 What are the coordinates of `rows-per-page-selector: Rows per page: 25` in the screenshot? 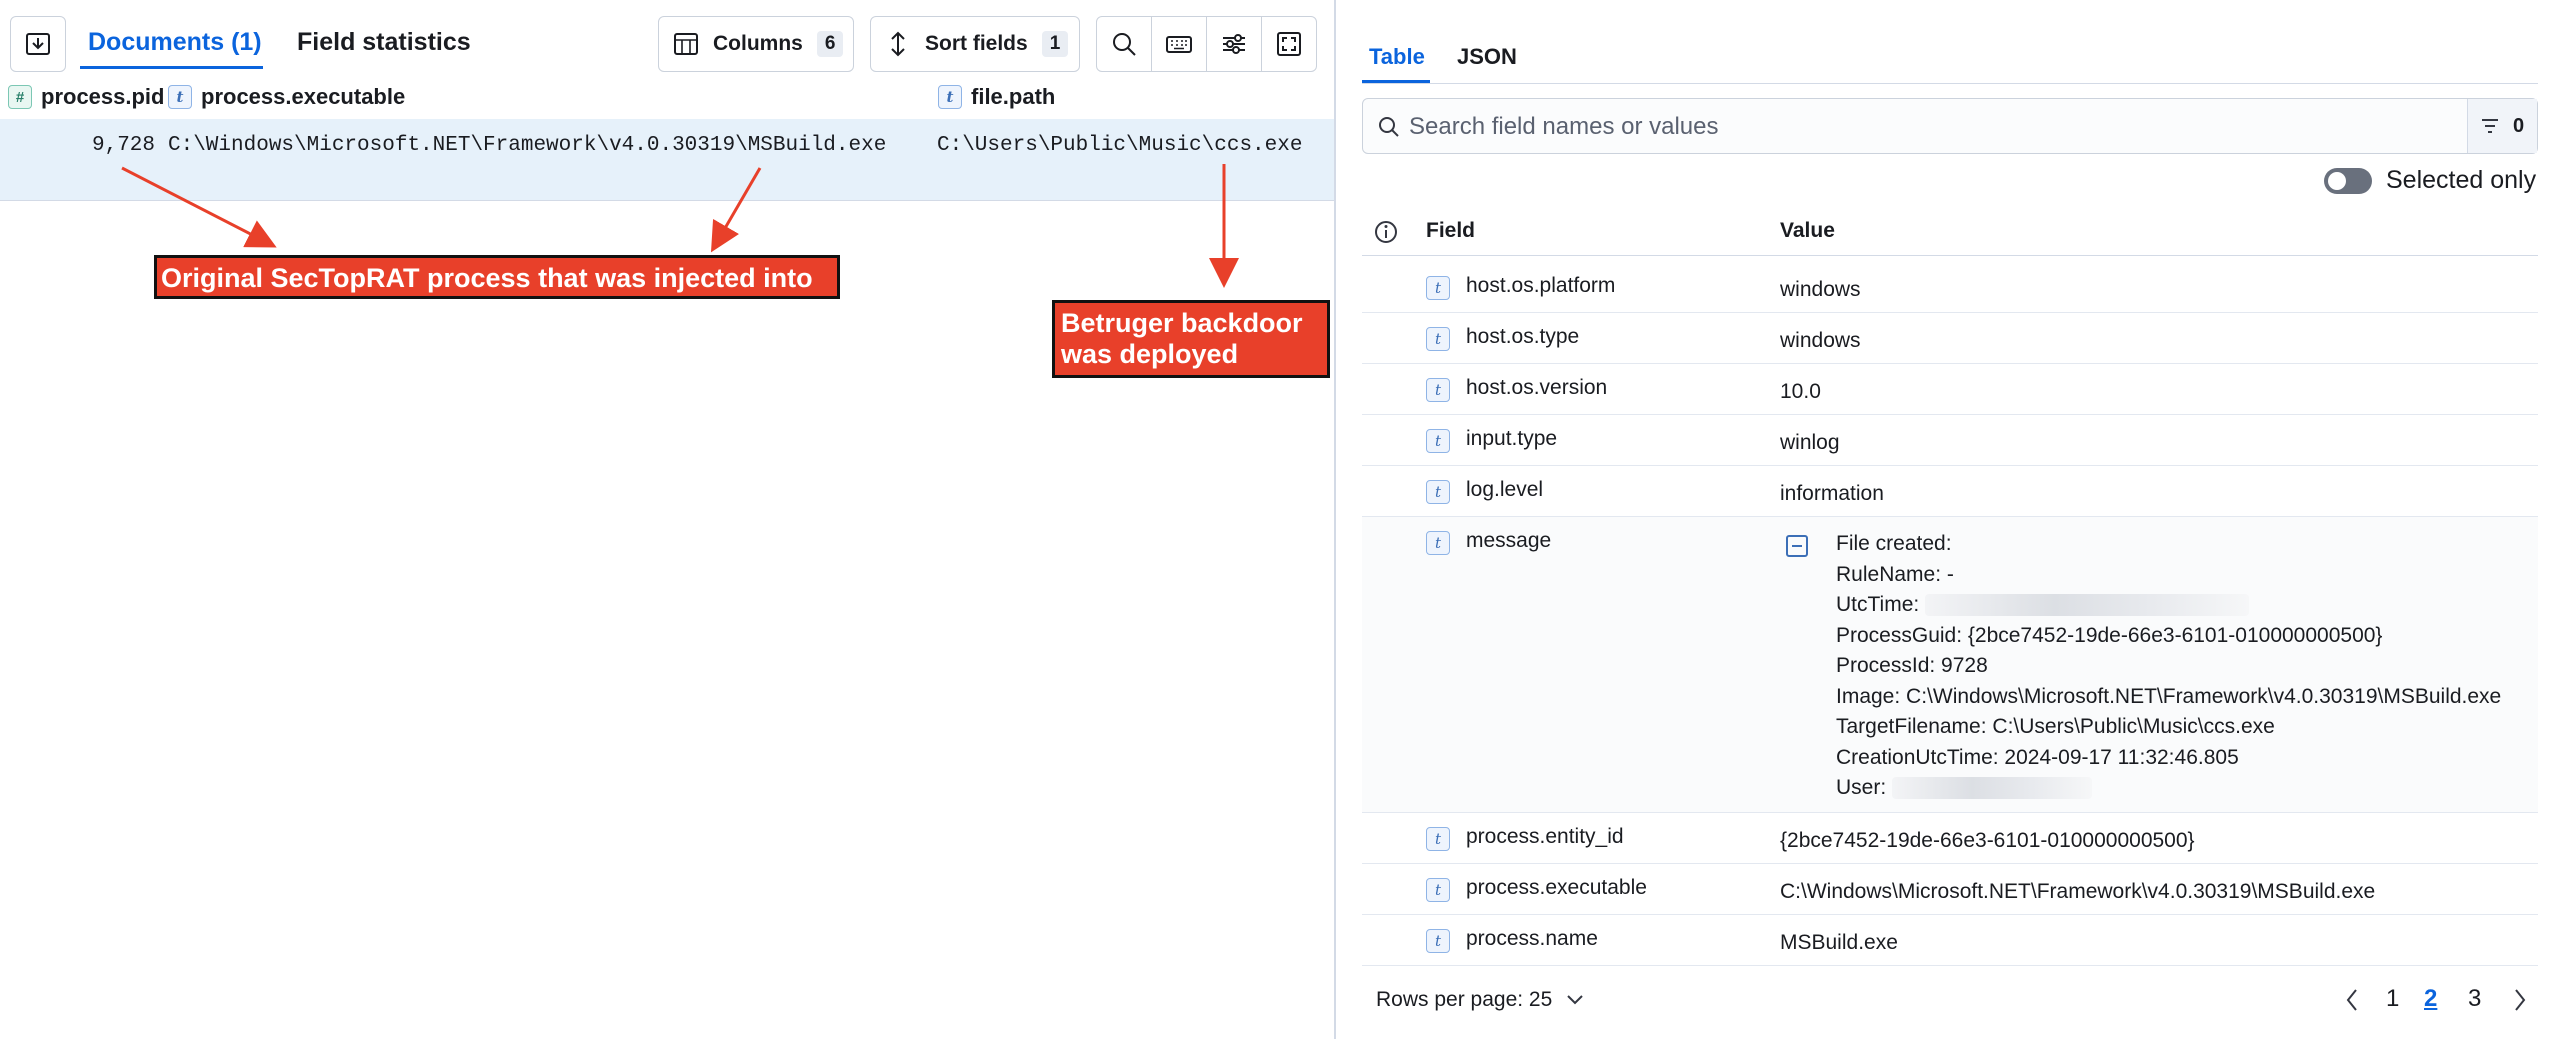 It's located at (1480, 1000).